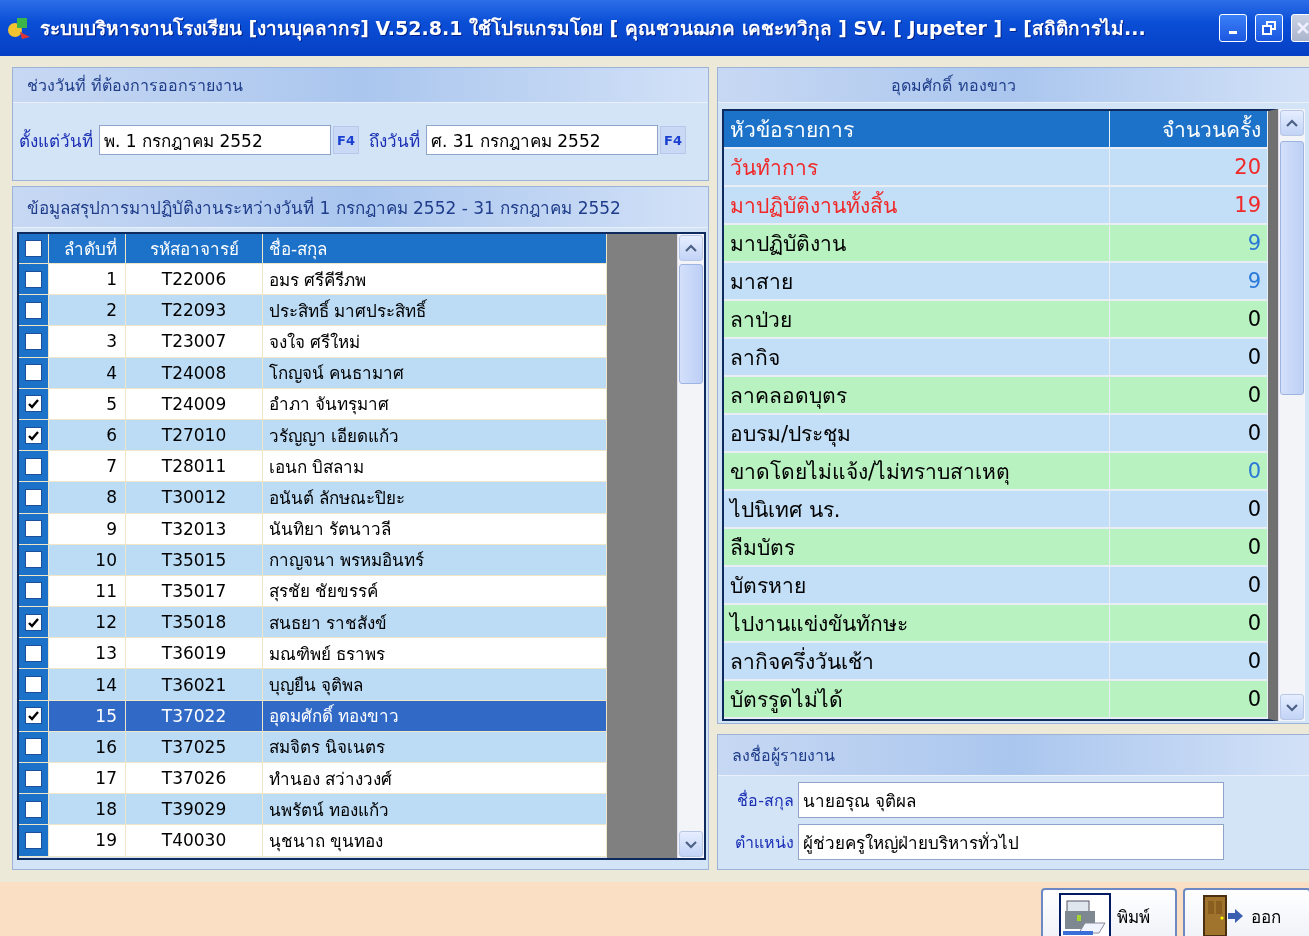 This screenshot has width=1309, height=936. I want to click on table-row: 13 T36019 มณฑิพย์ ธราพร, so click(313, 654).